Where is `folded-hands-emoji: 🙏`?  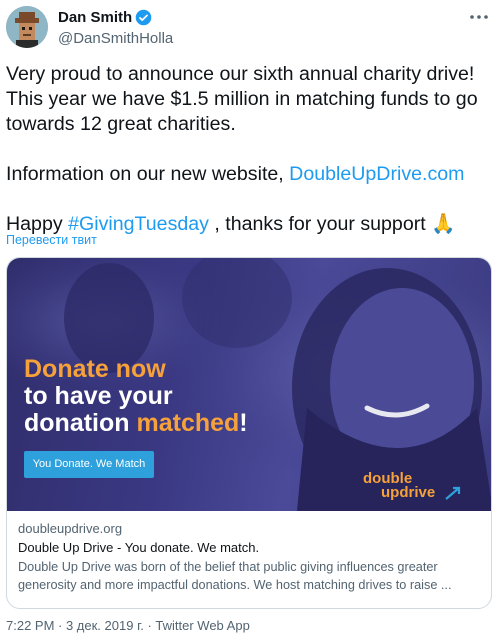
folded-hands-emoji: 🙏 is located at coordinates (443, 224).